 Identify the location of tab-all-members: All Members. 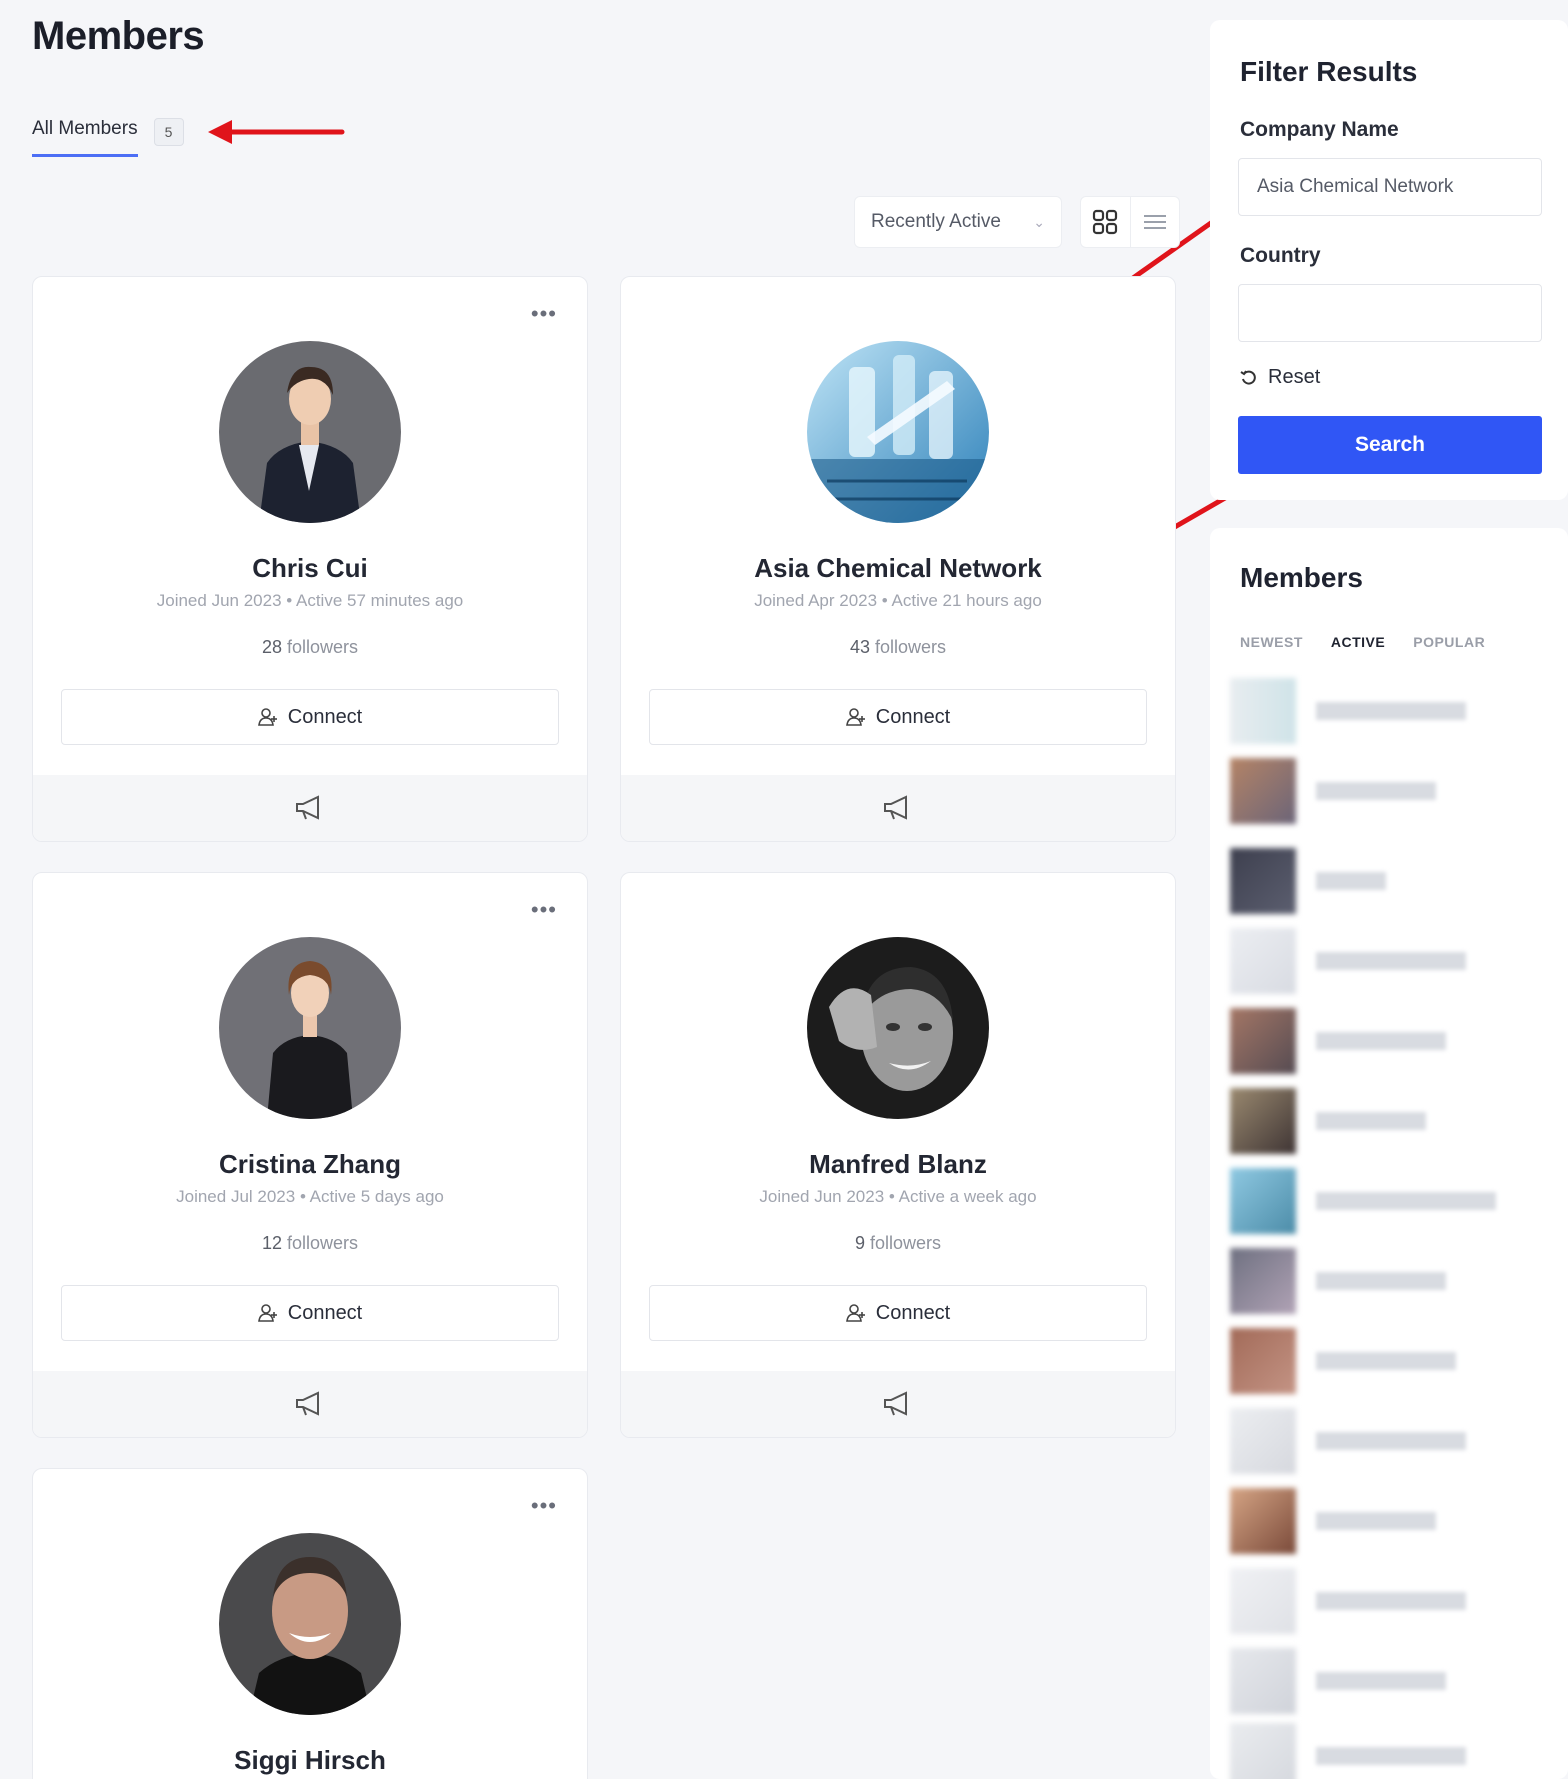
(85, 137).